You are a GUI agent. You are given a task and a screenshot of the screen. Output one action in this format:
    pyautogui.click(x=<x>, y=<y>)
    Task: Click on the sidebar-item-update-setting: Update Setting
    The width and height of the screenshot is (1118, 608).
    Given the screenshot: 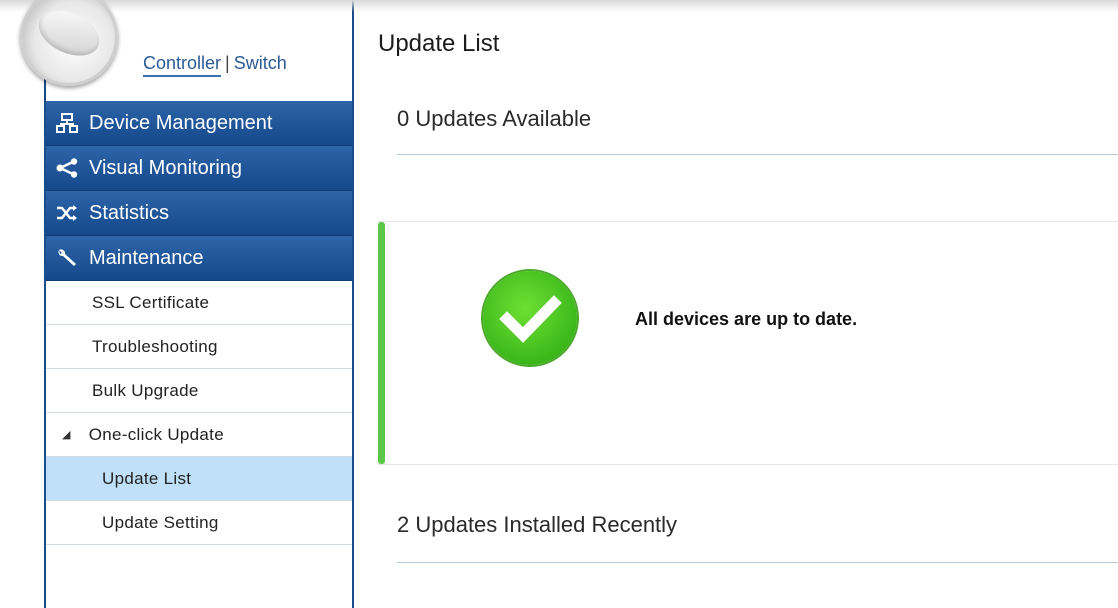 What is the action you would take?
    pyautogui.click(x=199, y=523)
    